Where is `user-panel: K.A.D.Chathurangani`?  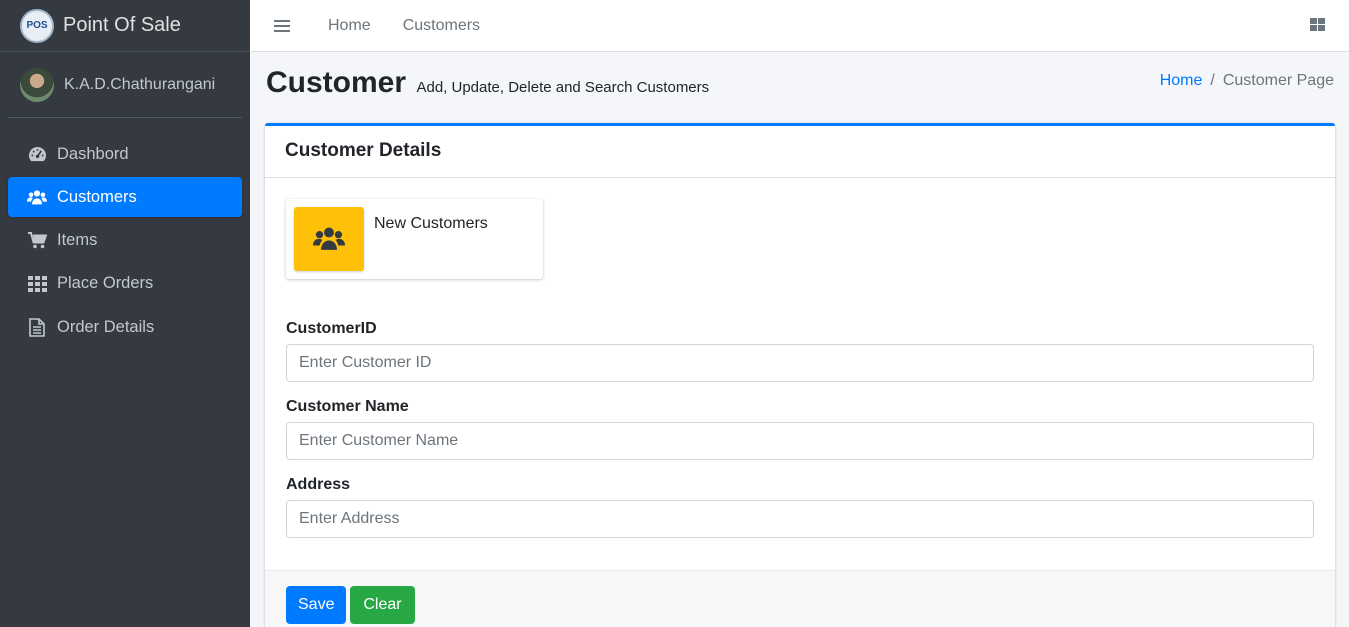
user-panel: K.A.D.Chathurangani is located at coordinates (125, 85).